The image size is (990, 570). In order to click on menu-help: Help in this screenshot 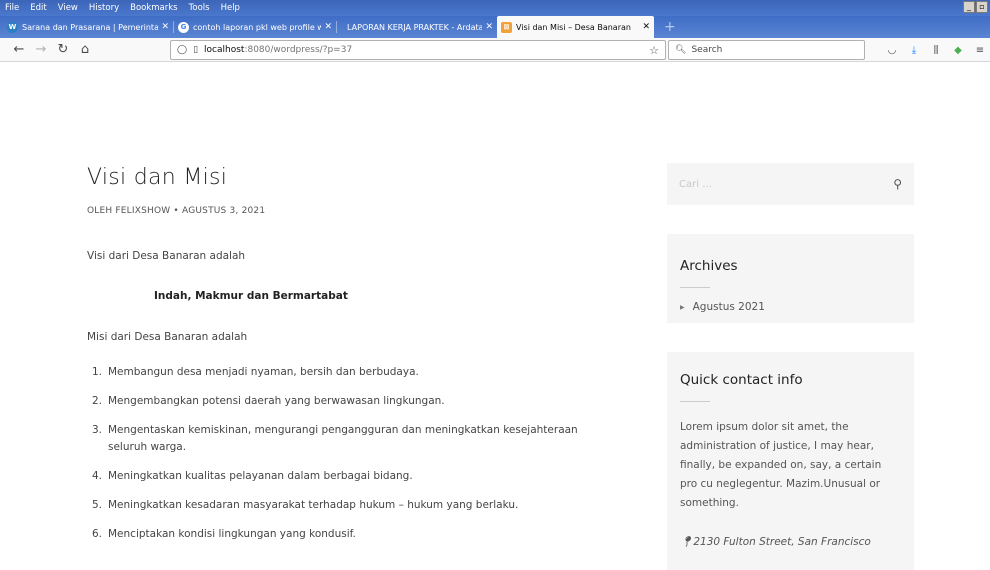, I will do `click(230, 8)`.